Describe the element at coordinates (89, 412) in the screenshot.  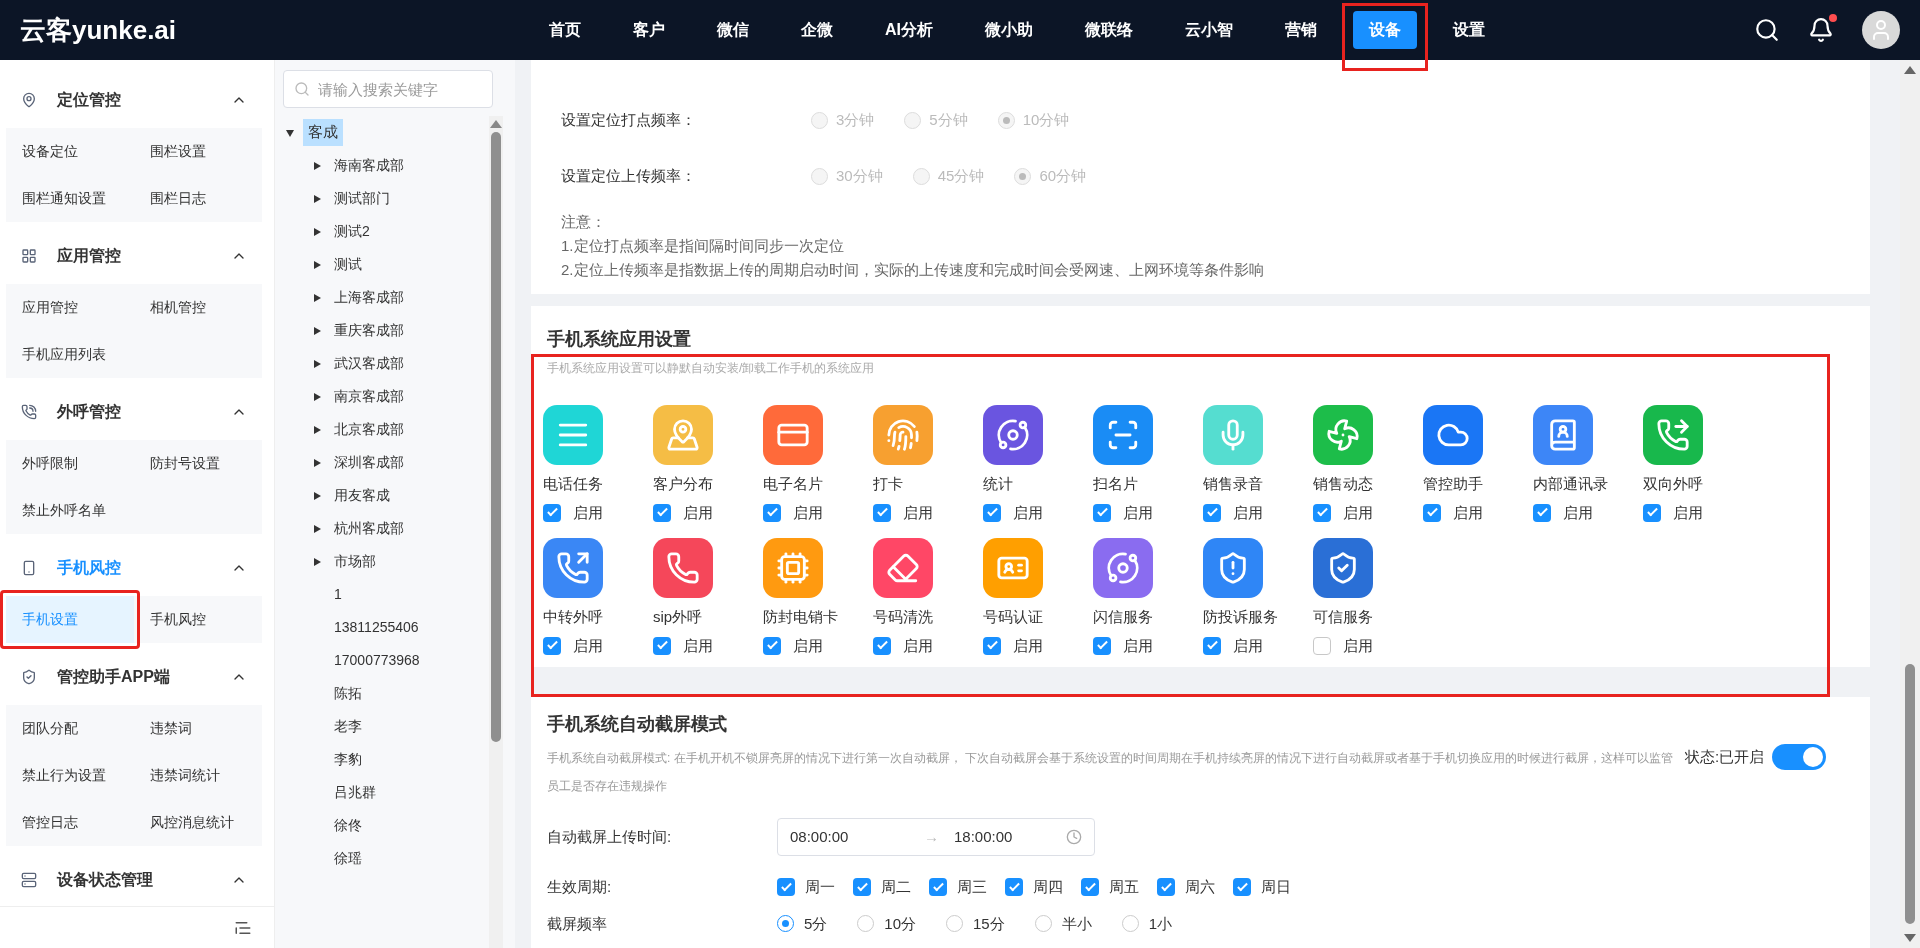
I see `group-title: 外呼管控` at that location.